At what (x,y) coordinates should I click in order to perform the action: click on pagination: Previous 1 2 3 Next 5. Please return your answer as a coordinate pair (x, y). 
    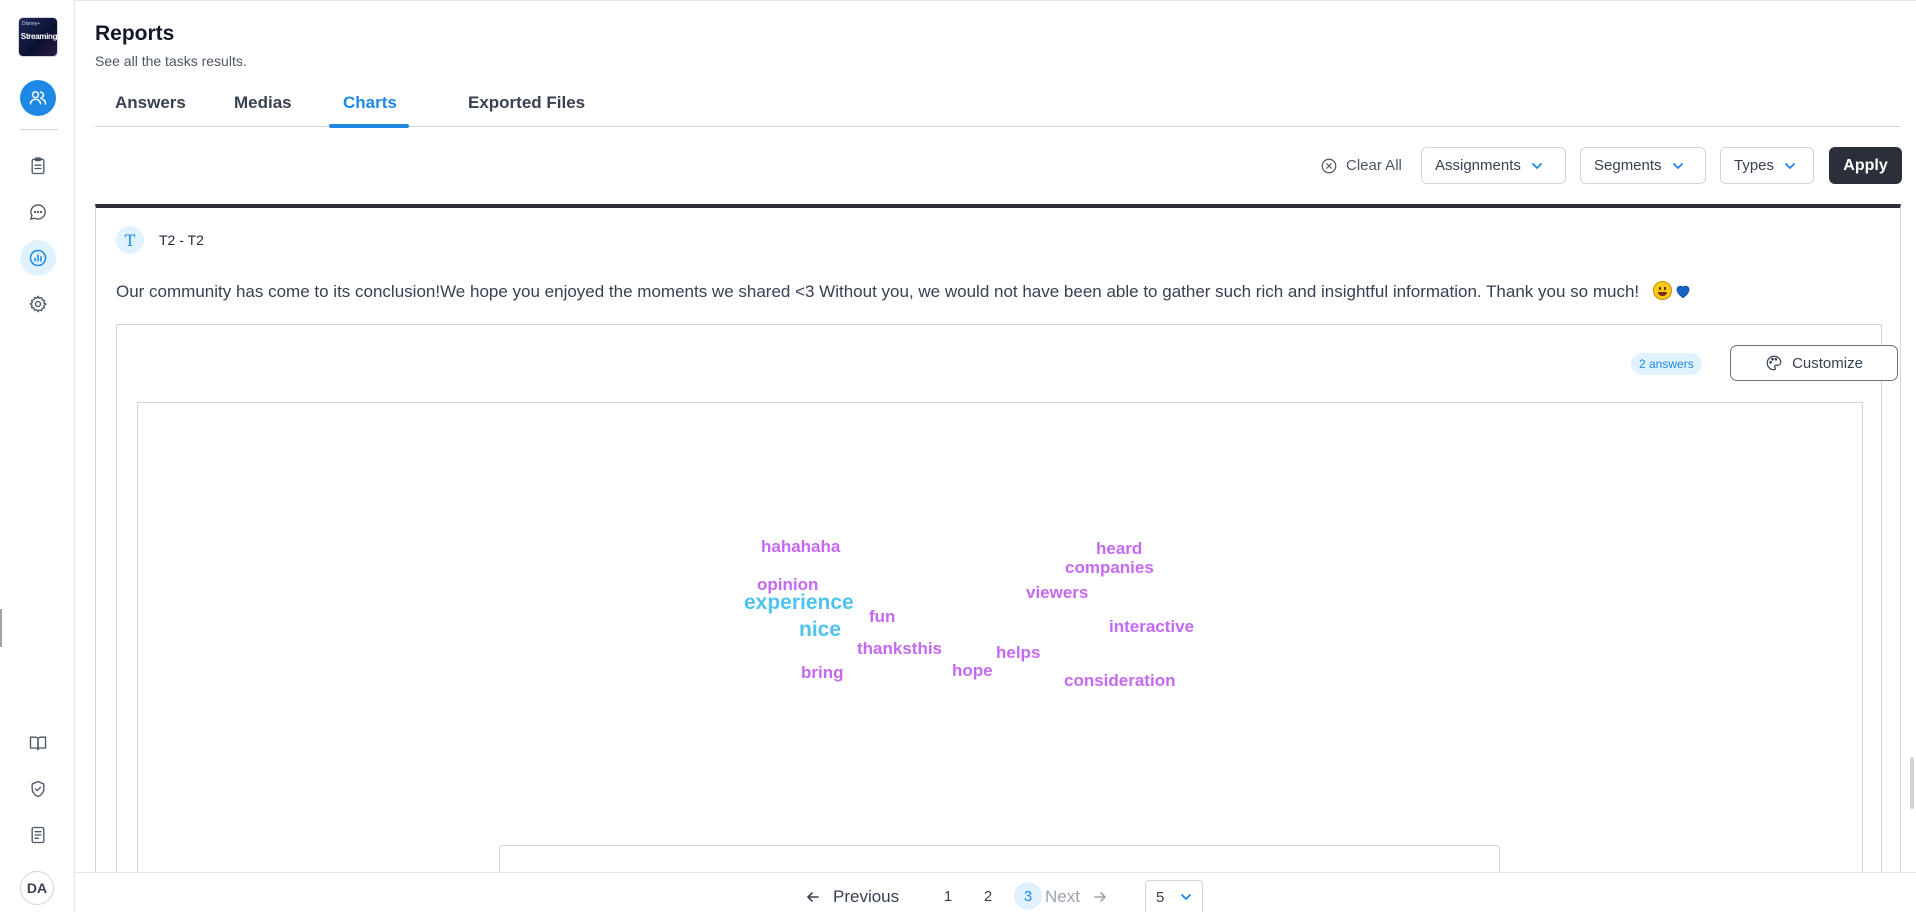
    Looking at the image, I should click on (995, 892).